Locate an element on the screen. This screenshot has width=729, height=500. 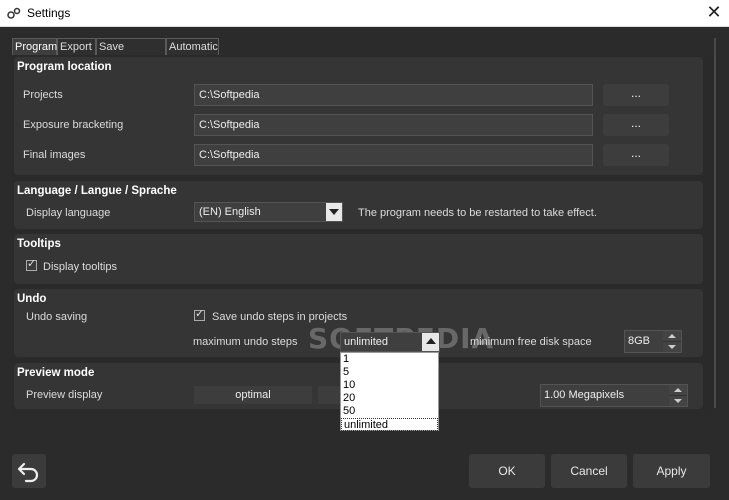
window-title: Settings is located at coordinates (49, 13).